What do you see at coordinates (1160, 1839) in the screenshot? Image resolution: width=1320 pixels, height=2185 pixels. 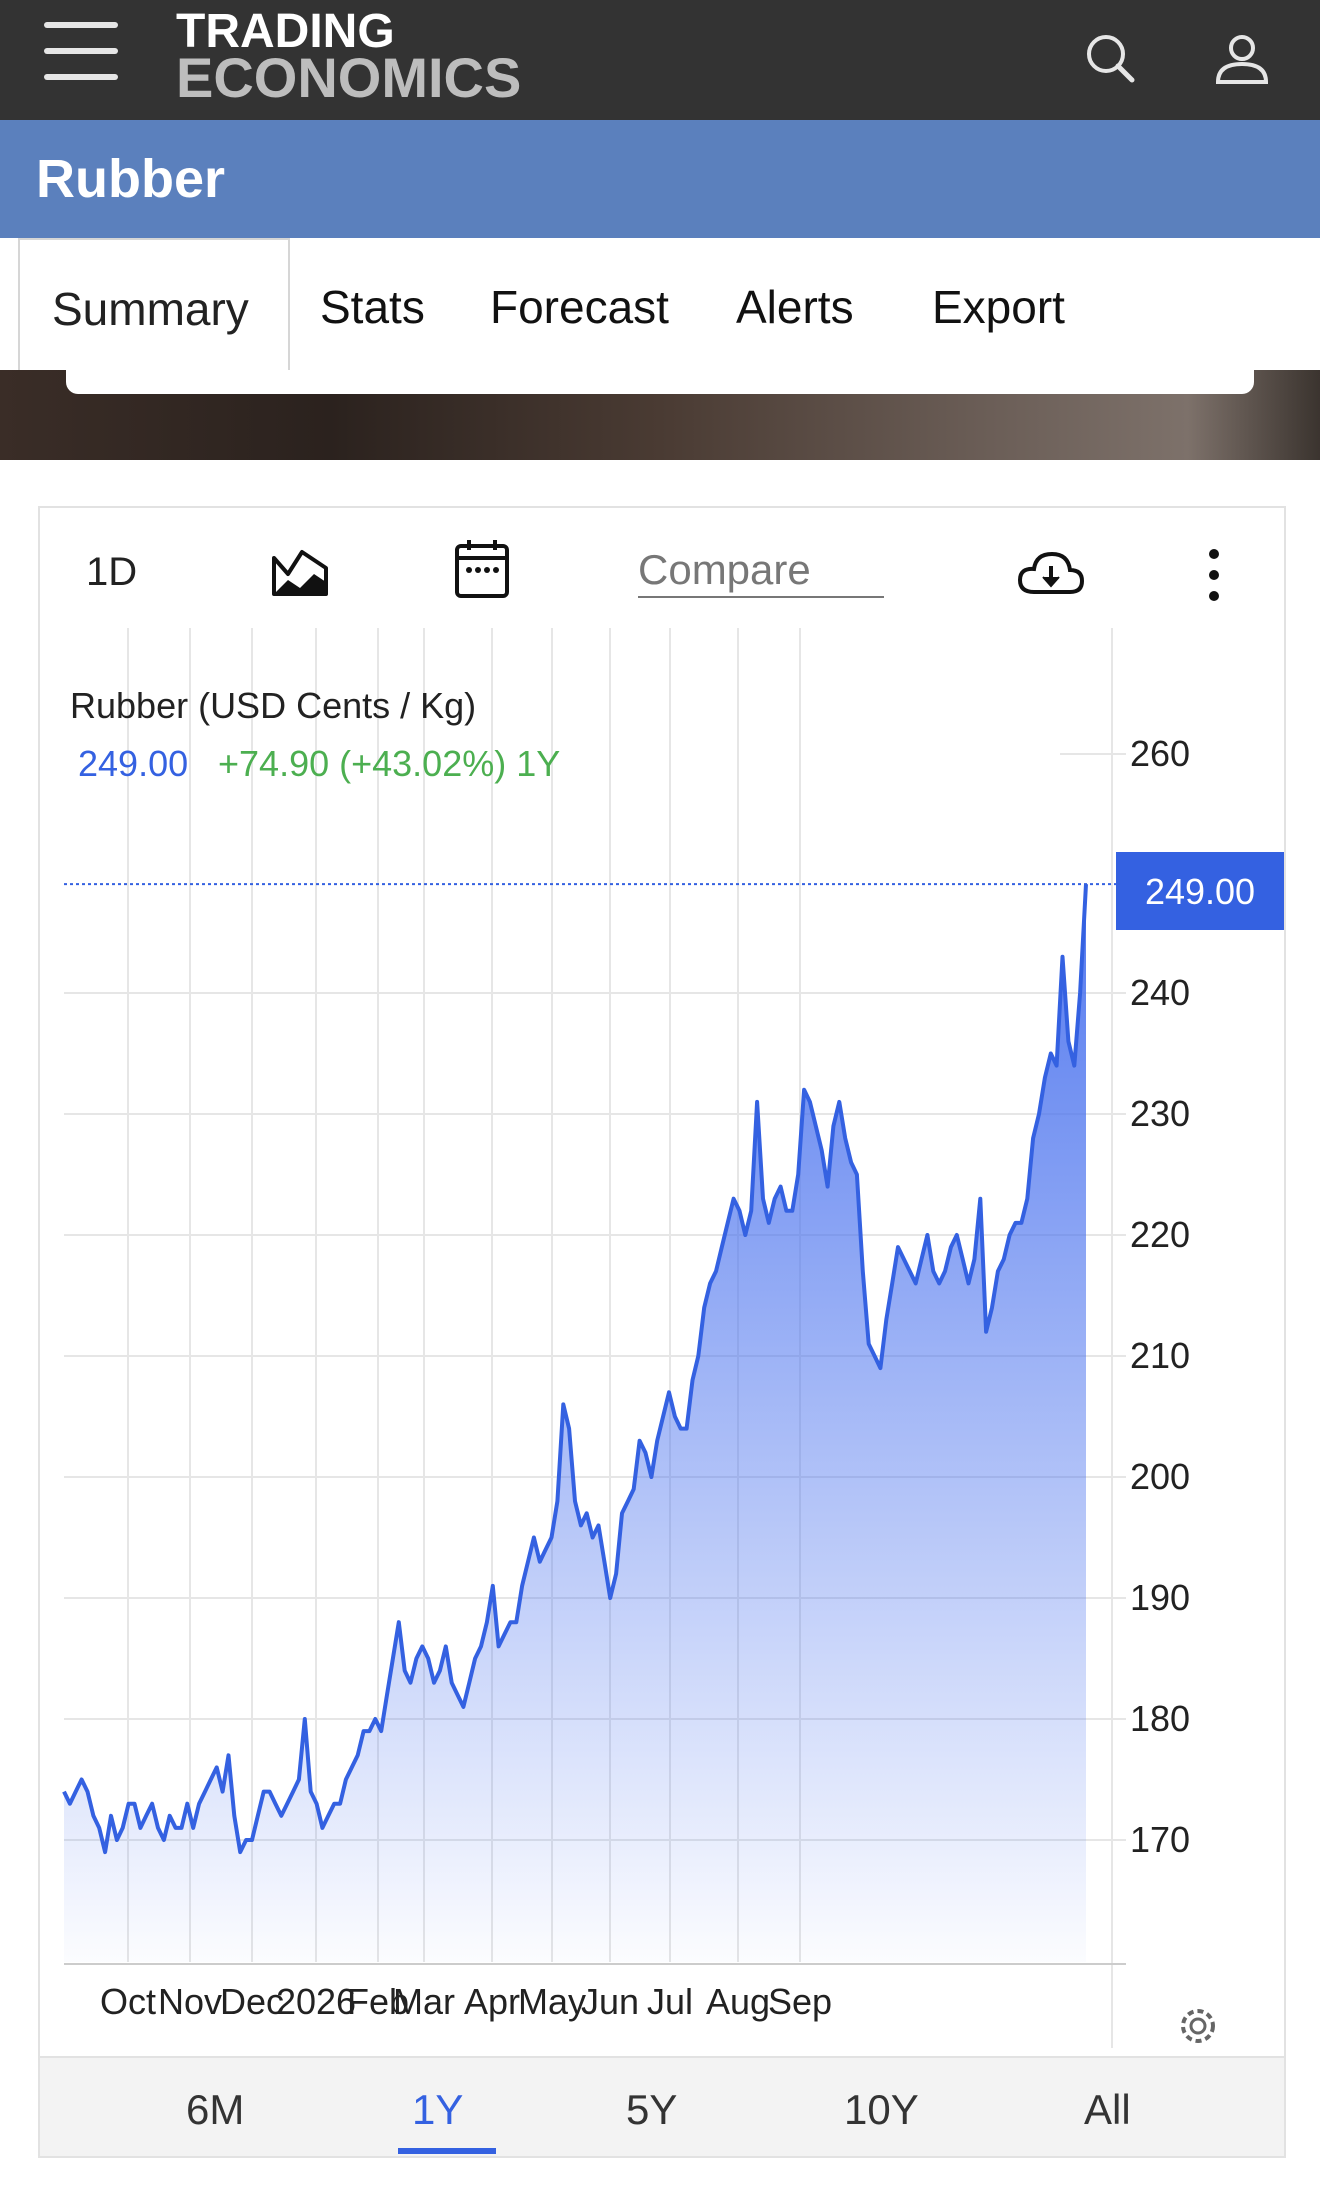 I see `y-tick-label: 170` at bounding box center [1160, 1839].